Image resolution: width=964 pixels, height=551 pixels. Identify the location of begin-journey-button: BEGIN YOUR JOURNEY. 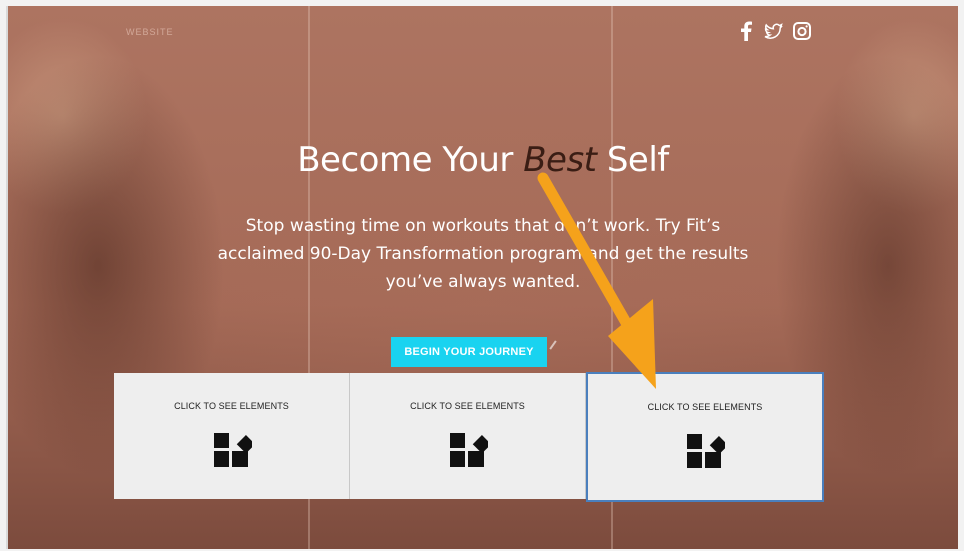
(469, 352).